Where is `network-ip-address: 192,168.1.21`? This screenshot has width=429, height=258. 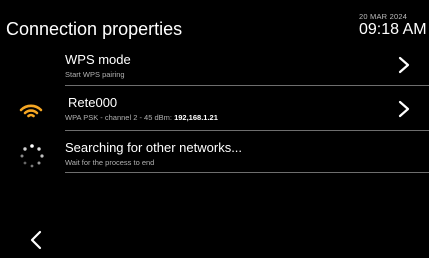 network-ip-address: 192,168.1.21 is located at coordinates (196, 117).